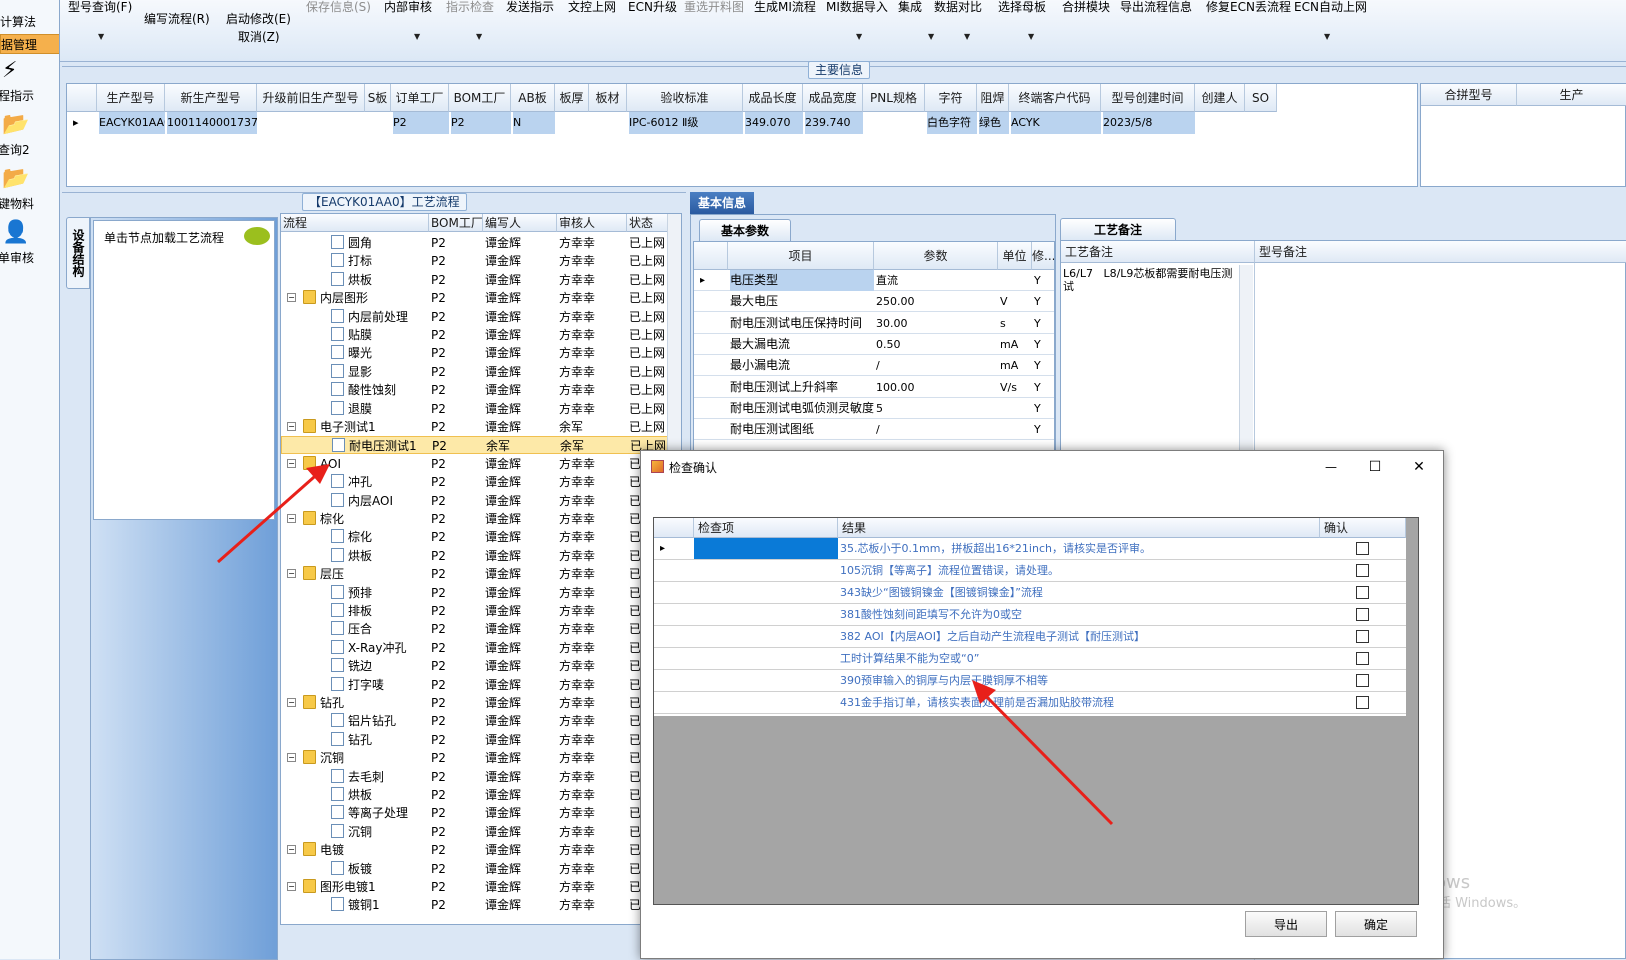  I want to click on left-nav-item: 单审核, so click(29, 258).